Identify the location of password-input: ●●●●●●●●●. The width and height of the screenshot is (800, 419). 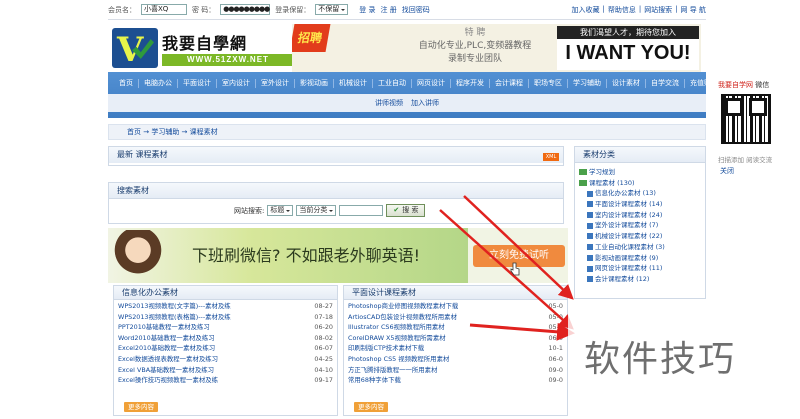
(245, 9).